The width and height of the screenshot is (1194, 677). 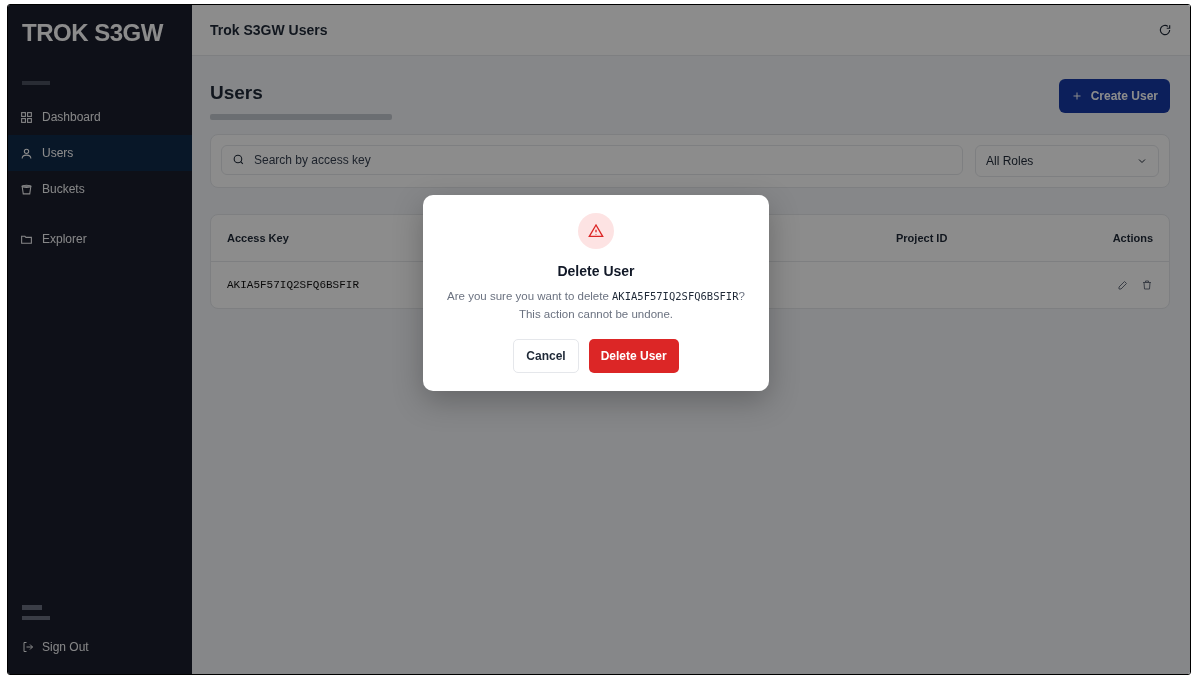 I want to click on sidebar-item: Buckets, so click(x=100, y=189).